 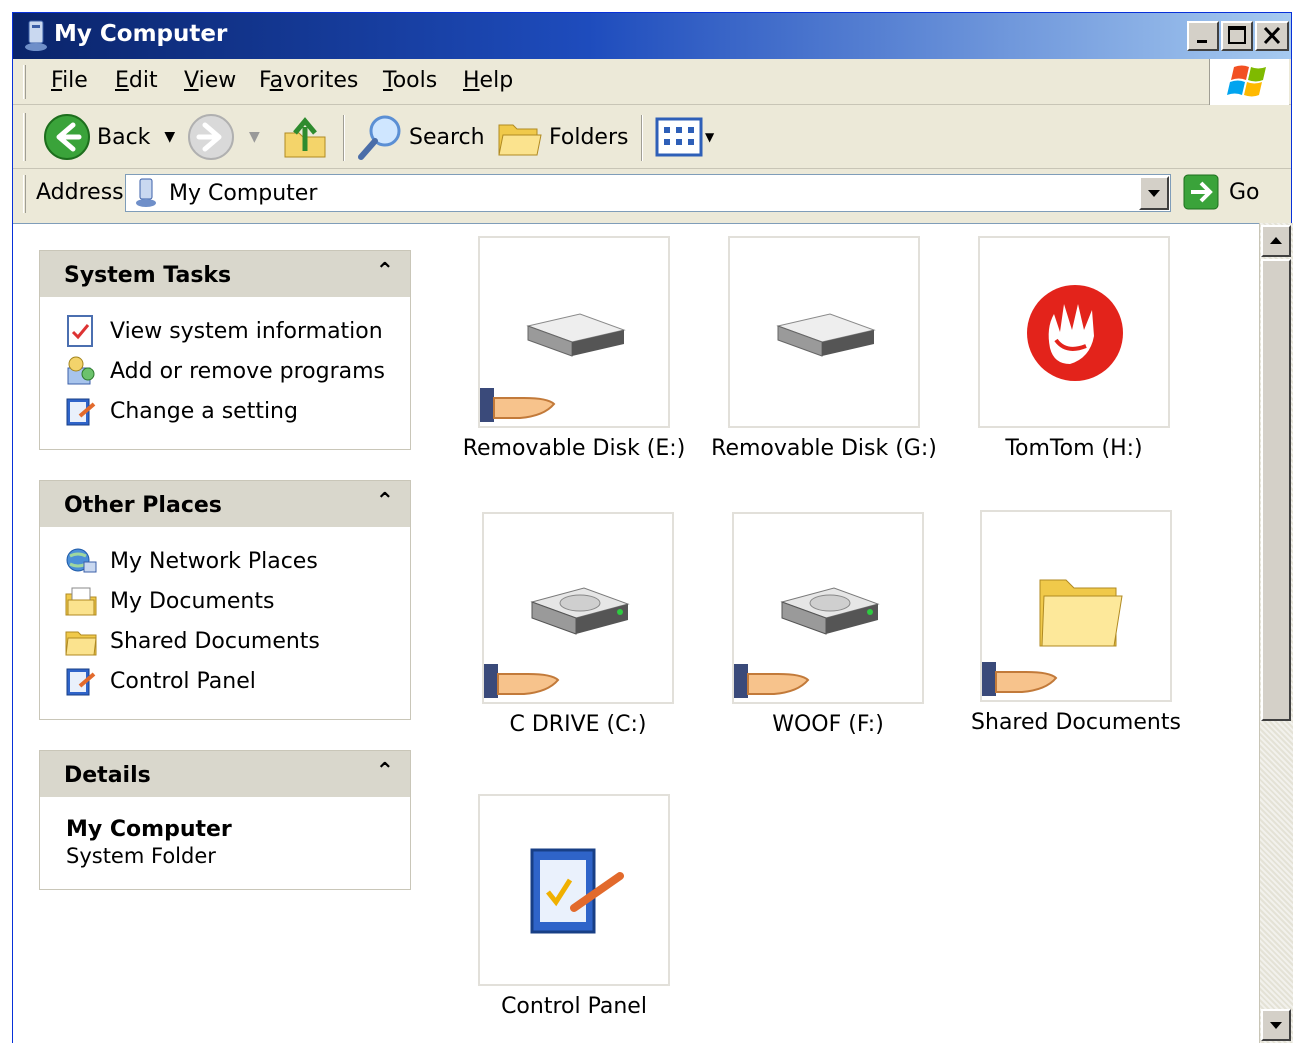 What do you see at coordinates (410, 80) in the screenshot?
I see `menu-tools: Tools` at bounding box center [410, 80].